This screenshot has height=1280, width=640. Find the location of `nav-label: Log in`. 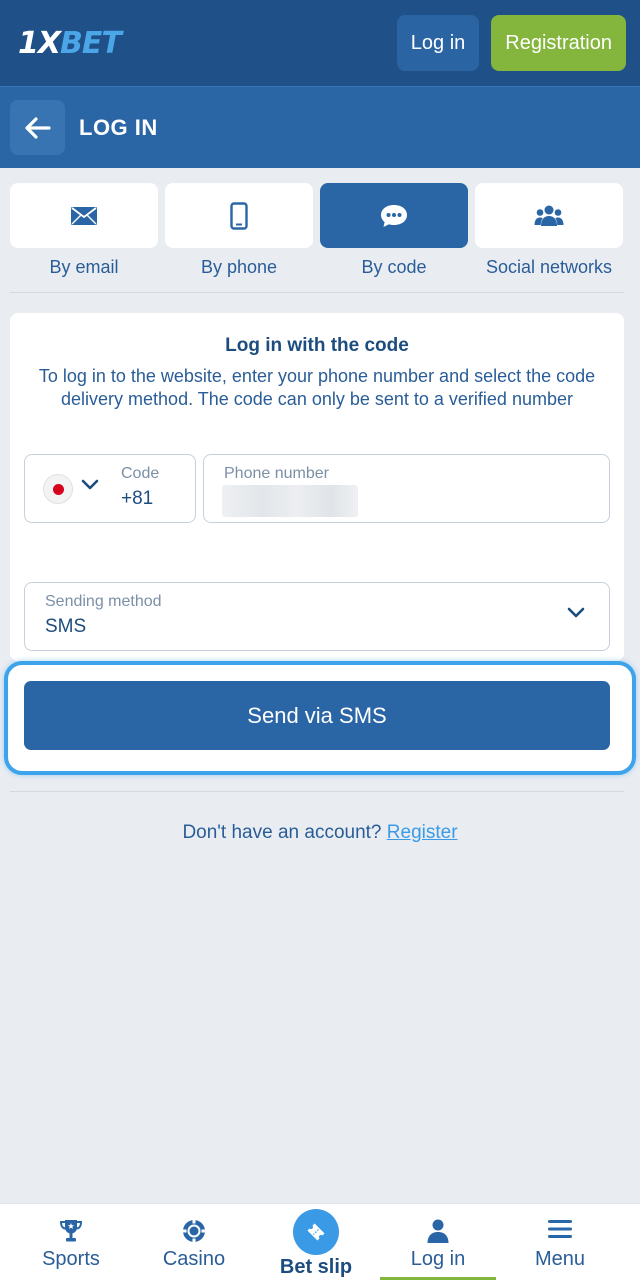

nav-label: Log in is located at coordinates (438, 1259).